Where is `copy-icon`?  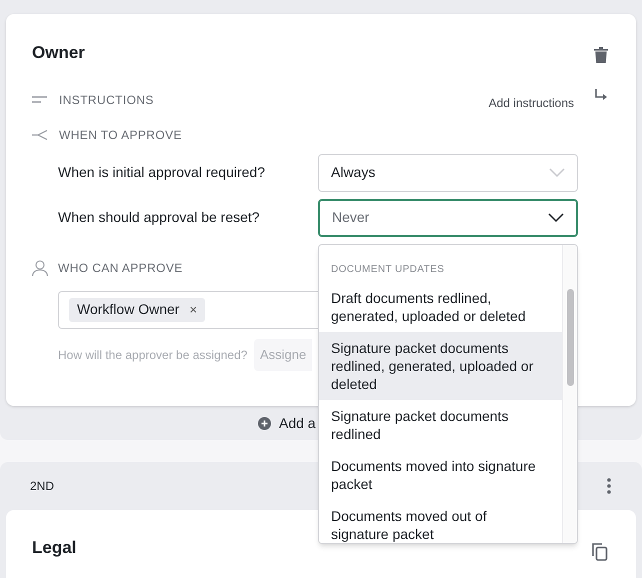
copy-icon is located at coordinates (600, 552).